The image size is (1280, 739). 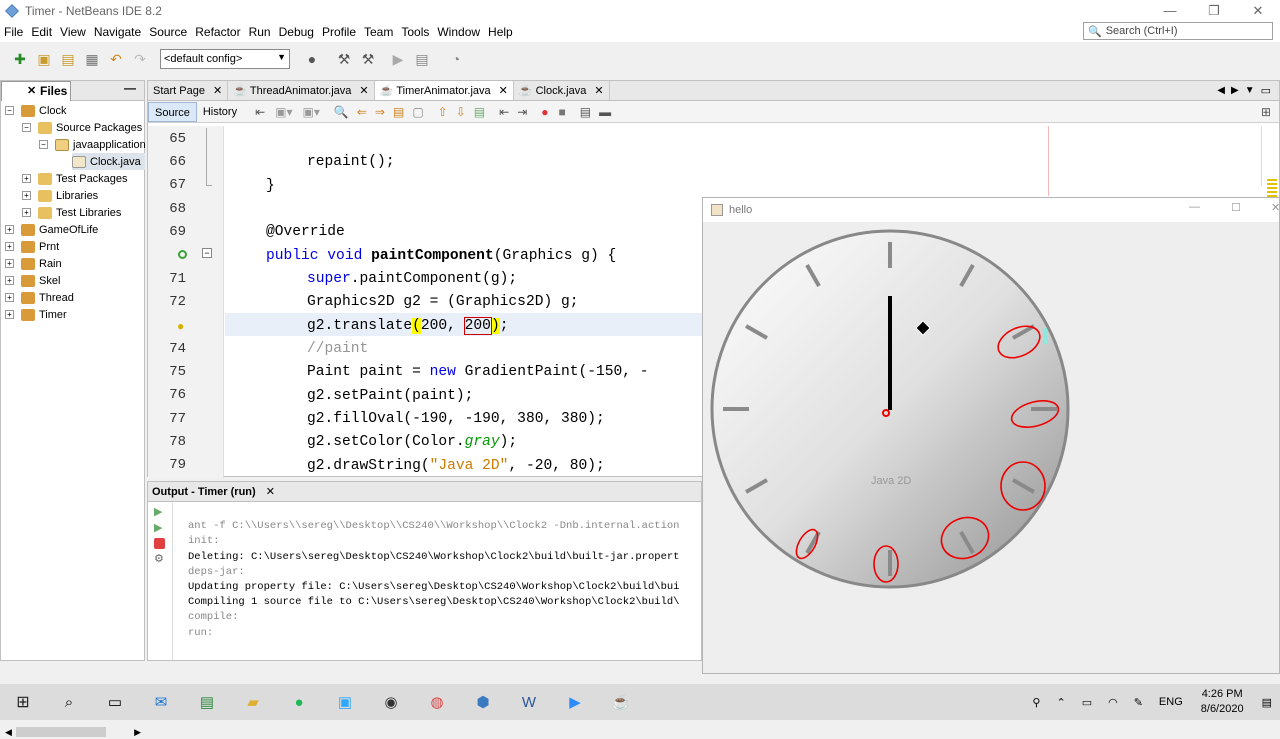 I want to click on wifi-icon: ◠, so click(x=1113, y=702).